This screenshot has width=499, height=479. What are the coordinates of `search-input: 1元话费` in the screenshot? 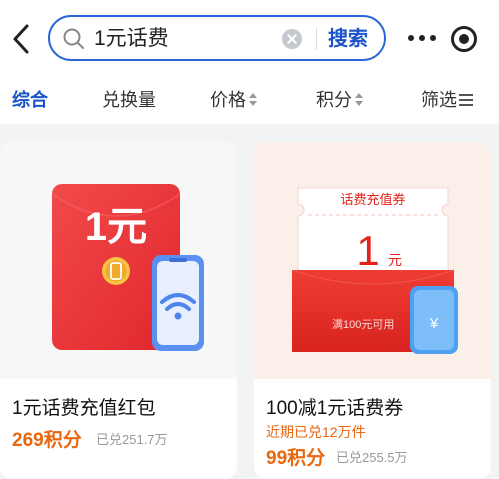 It's located at (131, 39).